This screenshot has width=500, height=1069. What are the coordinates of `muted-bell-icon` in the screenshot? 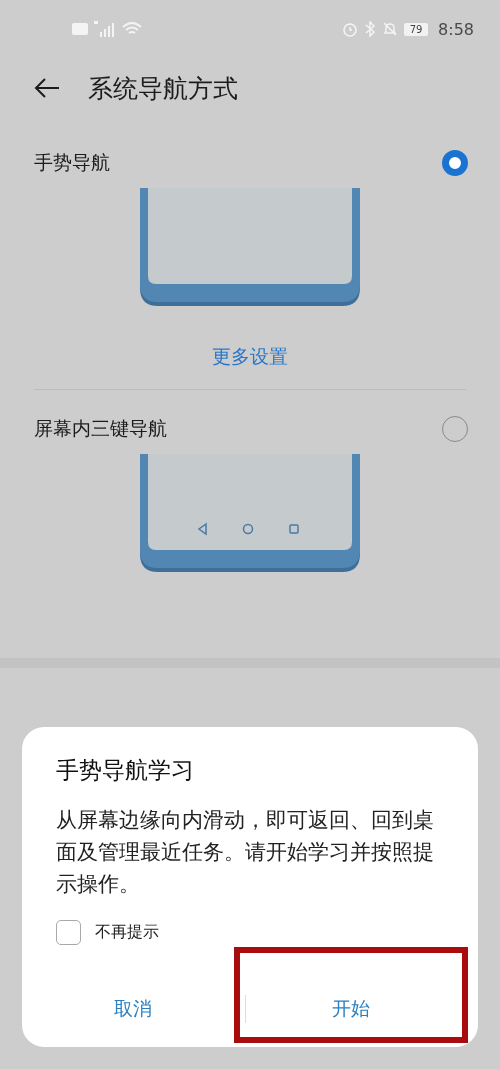 It's located at (390, 29).